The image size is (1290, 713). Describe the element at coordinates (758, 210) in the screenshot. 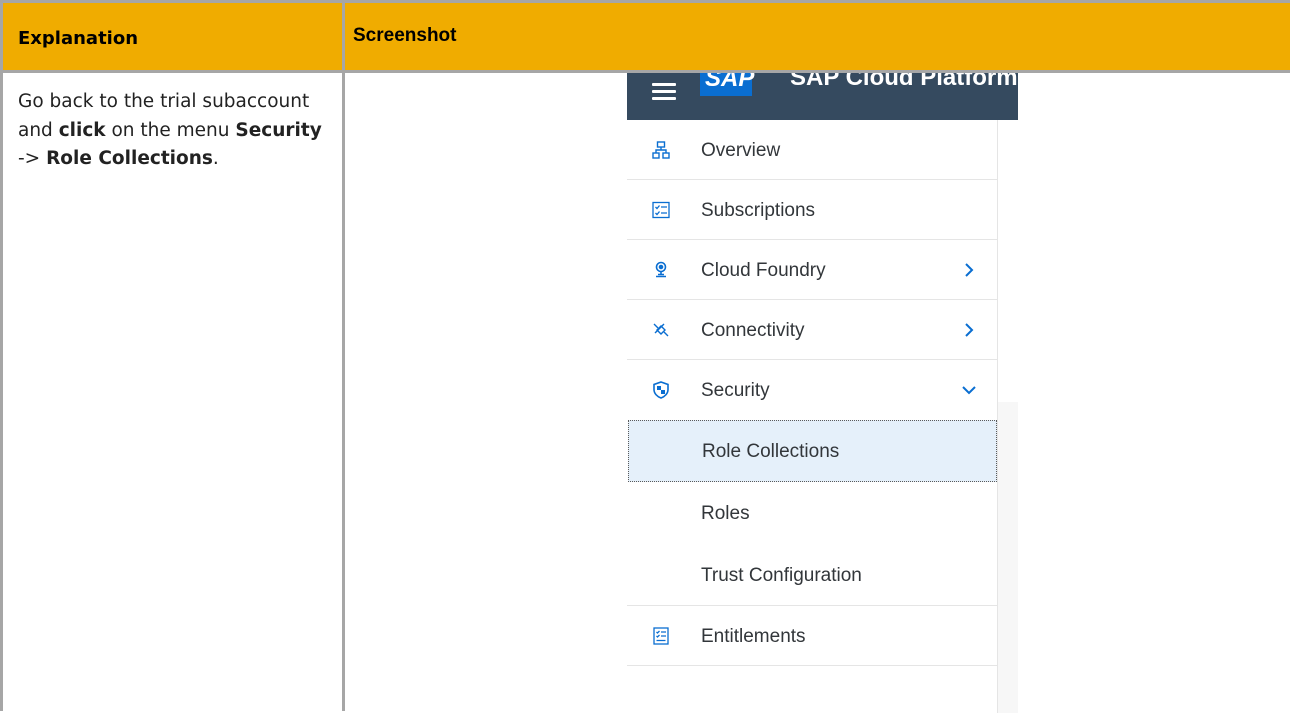

I see `nav-item-label: Subscriptions` at that location.